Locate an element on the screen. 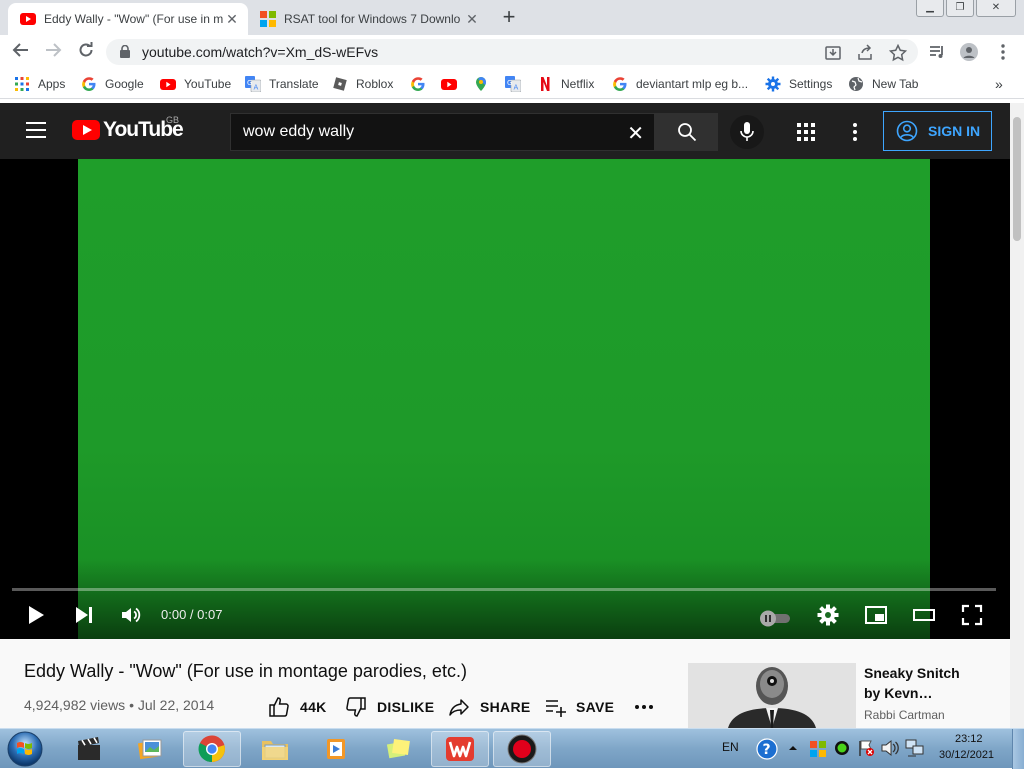 This screenshot has width=1024, height=769. bookmark-netflix: Netflix is located at coordinates (565, 84).